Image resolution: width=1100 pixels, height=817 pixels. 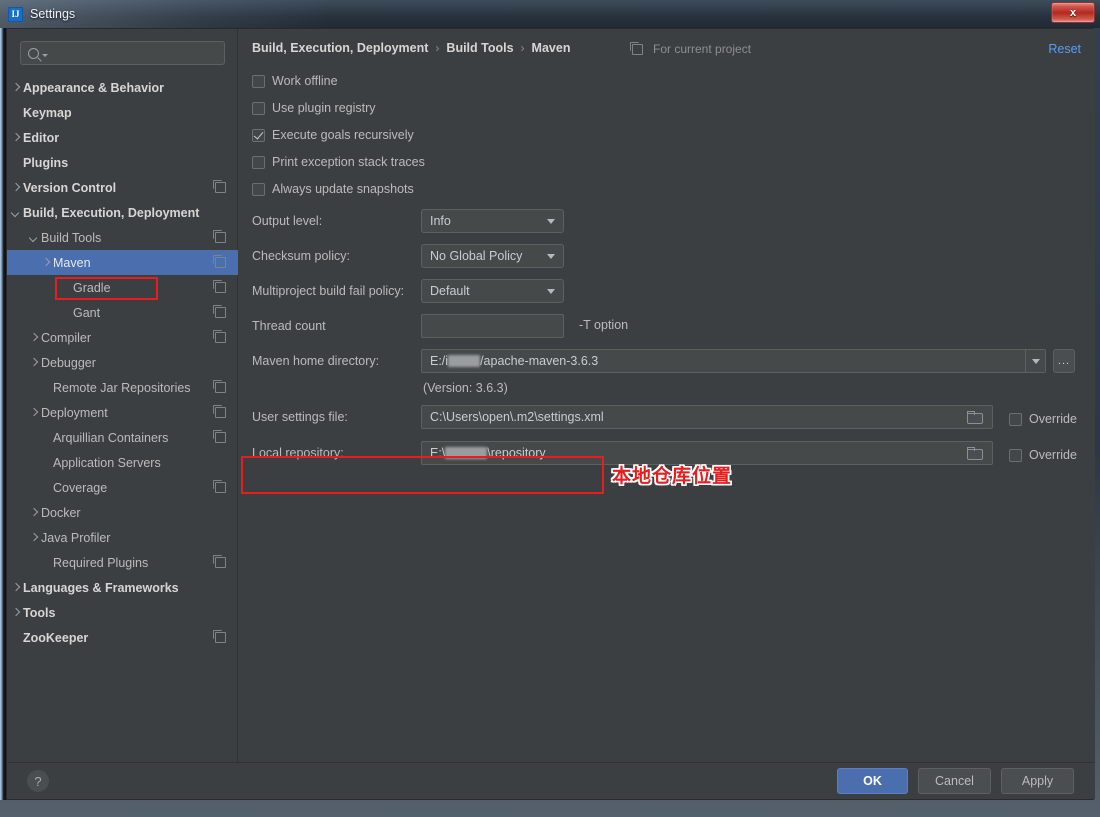 I want to click on maven-home-input: E:/i/apache-maven-3.6.3, so click(x=733, y=361).